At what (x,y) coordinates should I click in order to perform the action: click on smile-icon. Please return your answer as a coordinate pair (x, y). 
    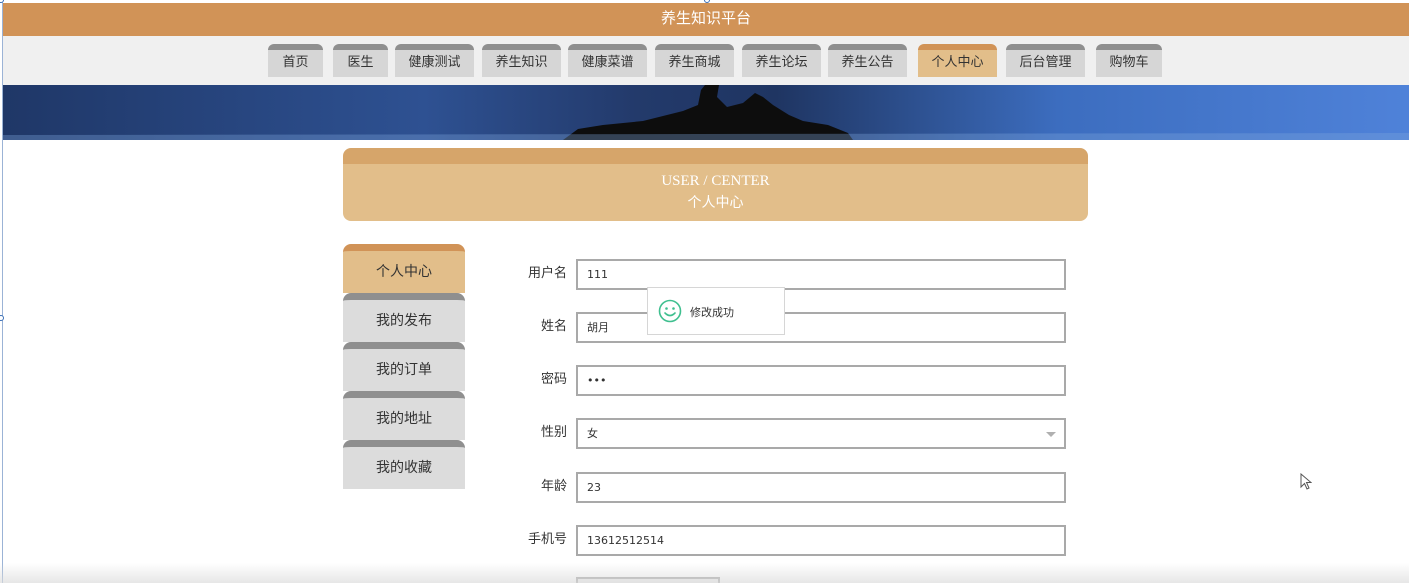
    Looking at the image, I should click on (670, 311).